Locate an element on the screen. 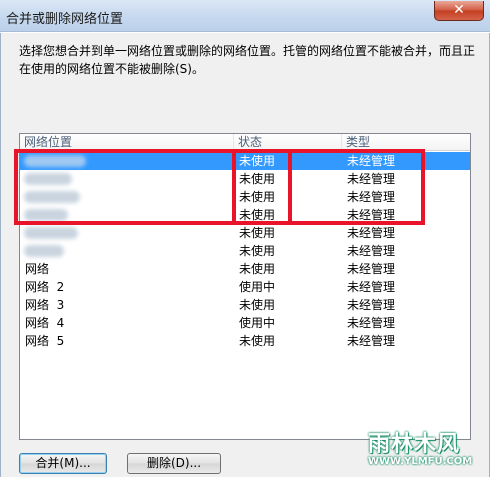 This screenshot has height=477, width=490. table-row: 网络 未使用 未经管理 is located at coordinates (245, 269).